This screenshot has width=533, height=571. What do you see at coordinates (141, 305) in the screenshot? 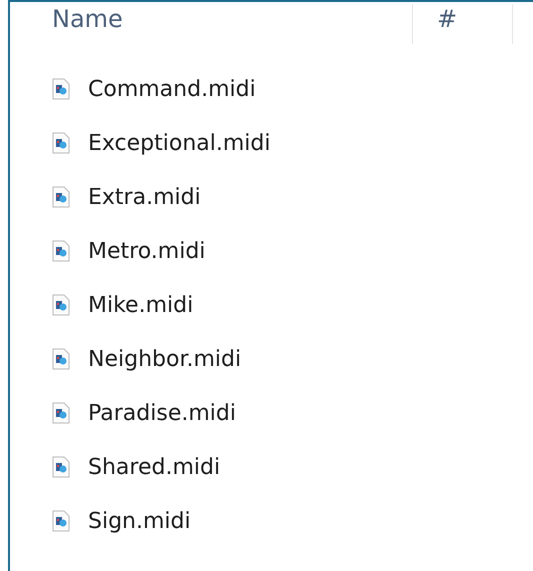
I see `file-name: Mike.midi` at bounding box center [141, 305].